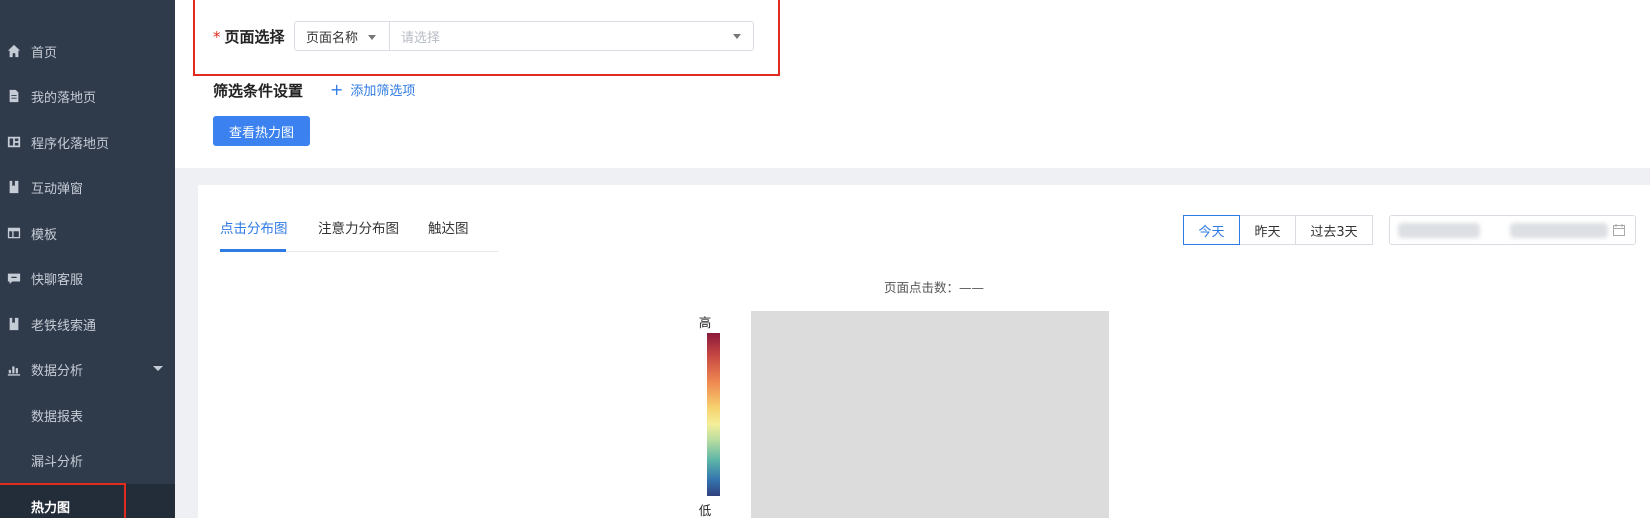 Image resolution: width=1650 pixels, height=518 pixels. What do you see at coordinates (930, 414) in the screenshot?
I see `heatmap-preview-area` at bounding box center [930, 414].